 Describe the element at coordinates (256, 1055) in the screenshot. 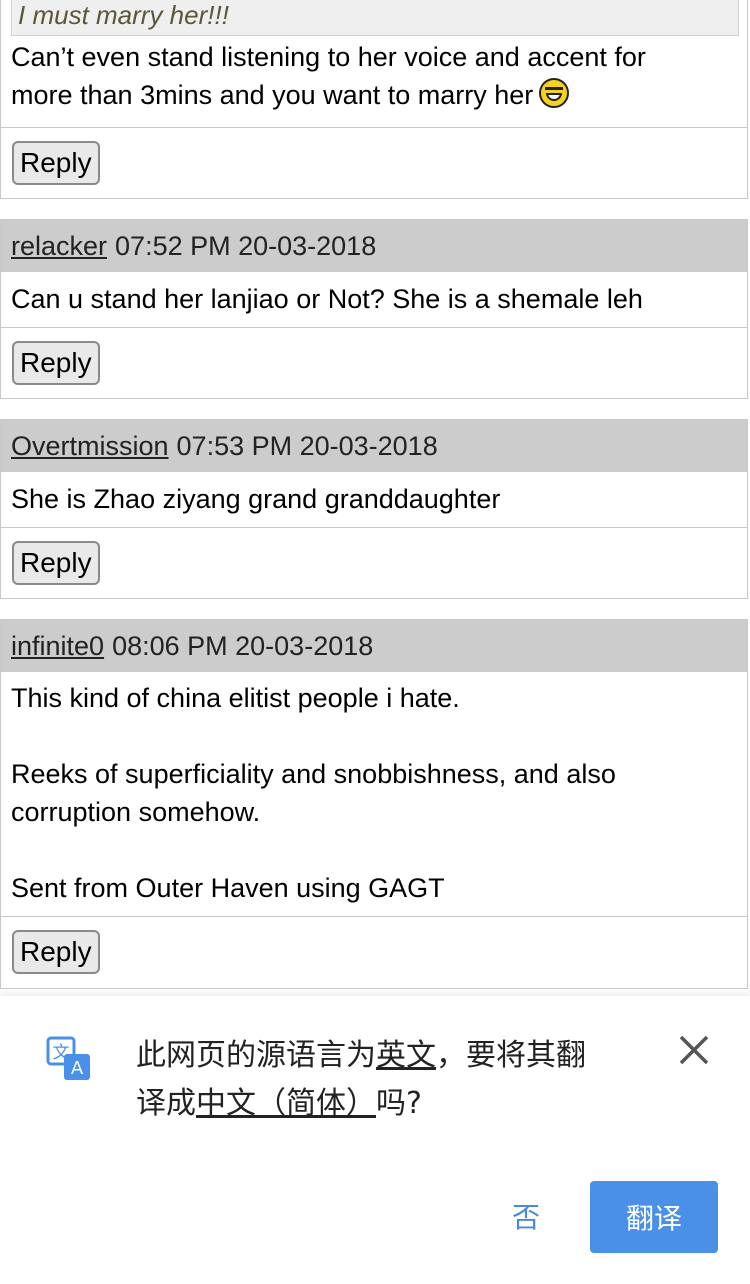

I see `translate-text: 此网页的源语言为` at that location.